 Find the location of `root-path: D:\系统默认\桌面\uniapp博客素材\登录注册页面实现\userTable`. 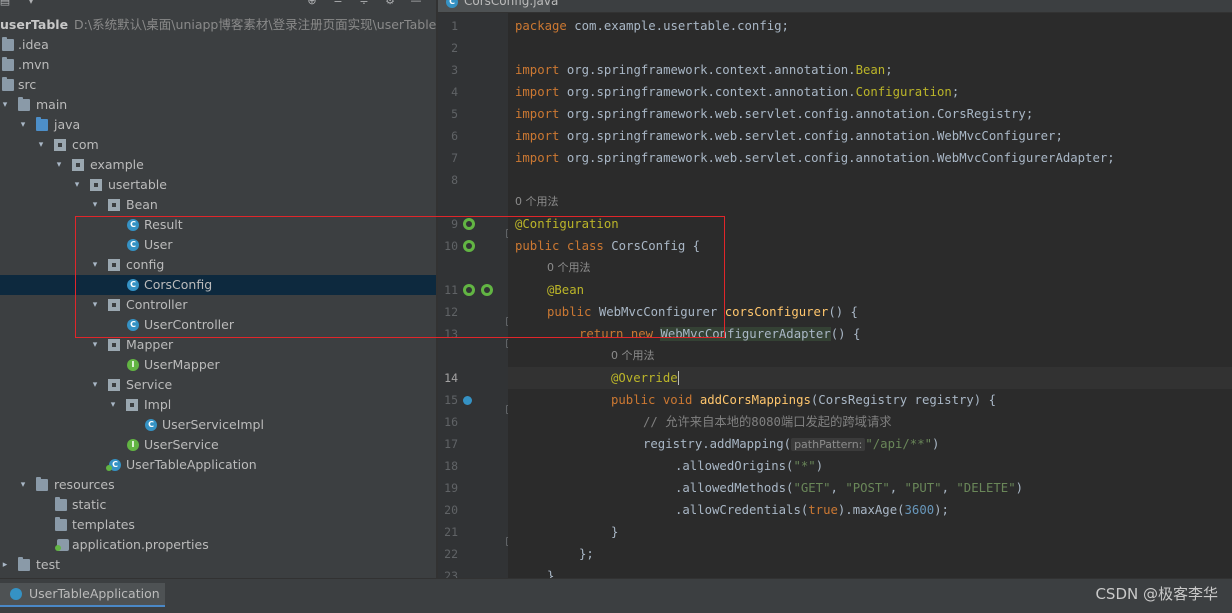

root-path: D:\系统默认\桌面\uniapp博客素材\登录注册页面实现\userTable is located at coordinates (255, 24).